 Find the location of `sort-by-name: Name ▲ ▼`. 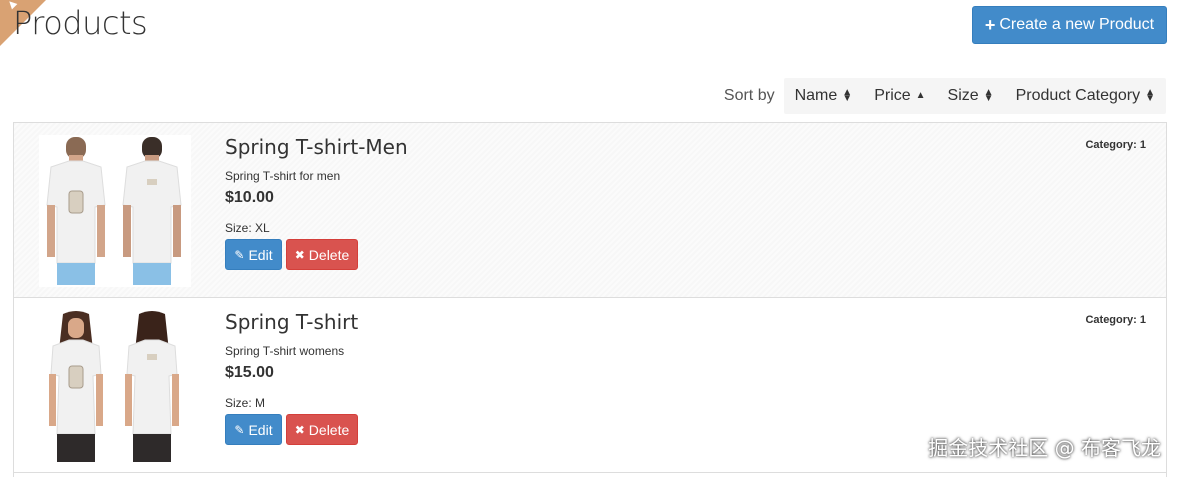

sort-by-name: Name ▲ ▼ is located at coordinates (824, 96).